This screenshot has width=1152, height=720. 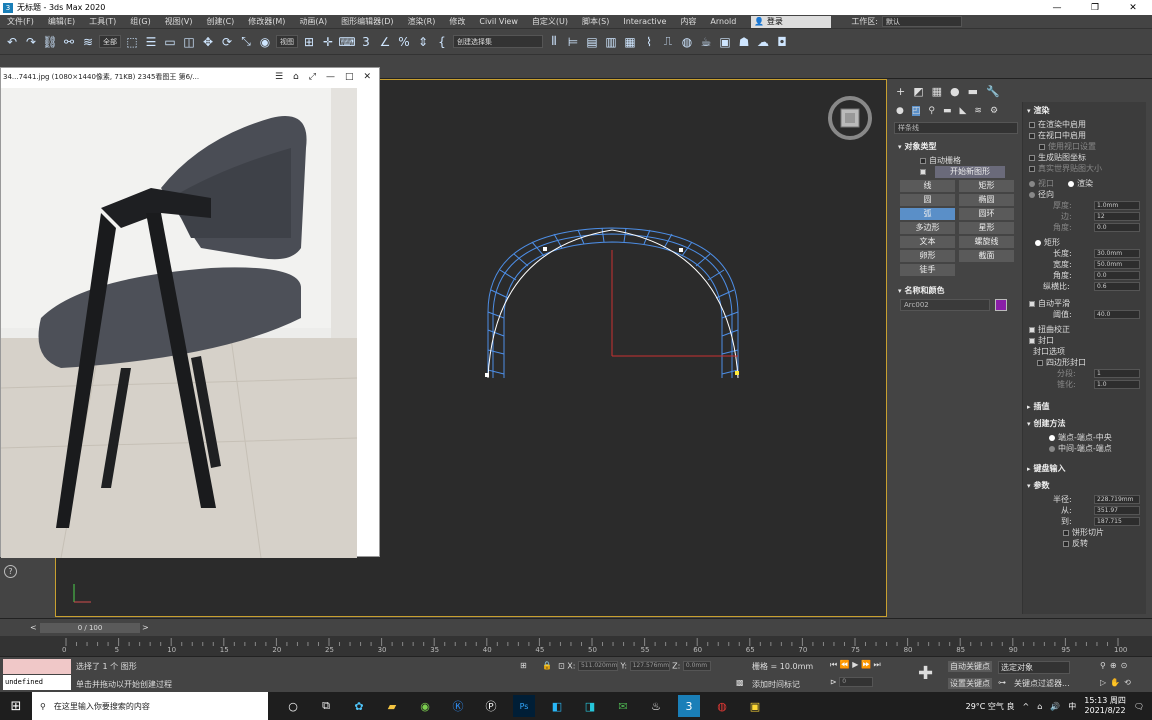 What do you see at coordinates (918, 91) in the screenshot?
I see `modify-tab-icon: ◩` at bounding box center [918, 91].